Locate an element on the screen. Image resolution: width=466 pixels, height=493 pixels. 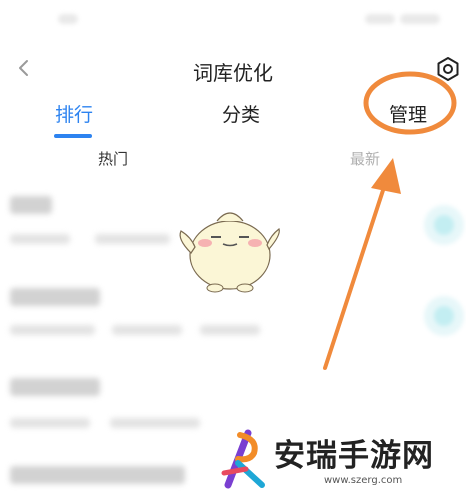
watermark-logo-icon is located at coordinates (243, 459).